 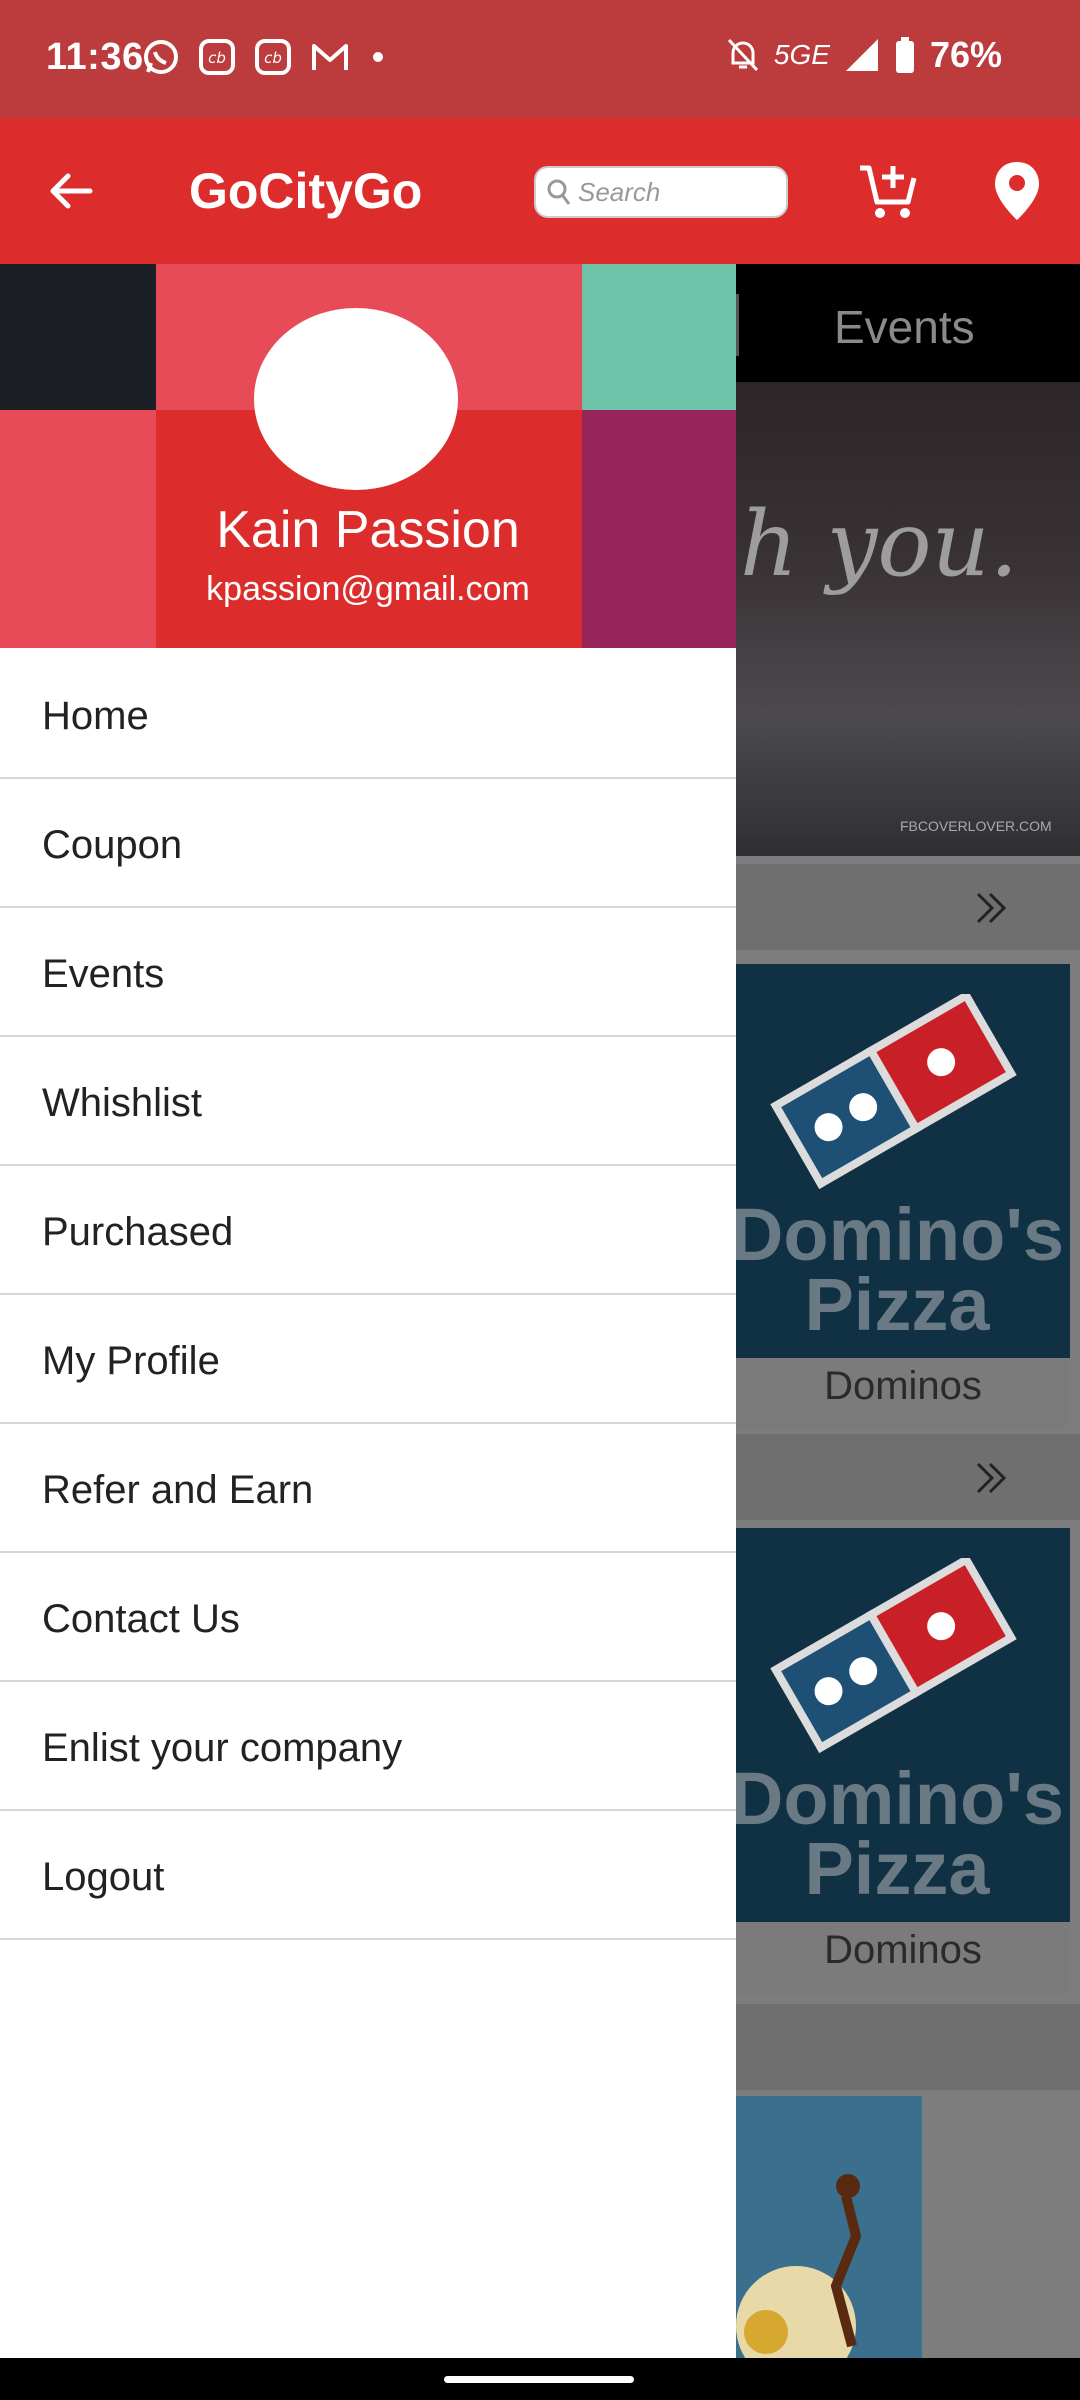 I want to click on menu-item-contact-us: Contact Us, so click(x=368, y=1617).